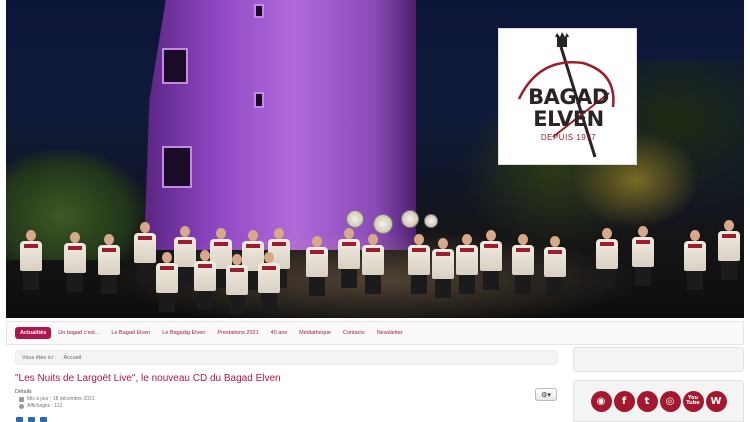  What do you see at coordinates (237, 333) in the screenshot?
I see `nav-item: Prestations 2021` at bounding box center [237, 333].